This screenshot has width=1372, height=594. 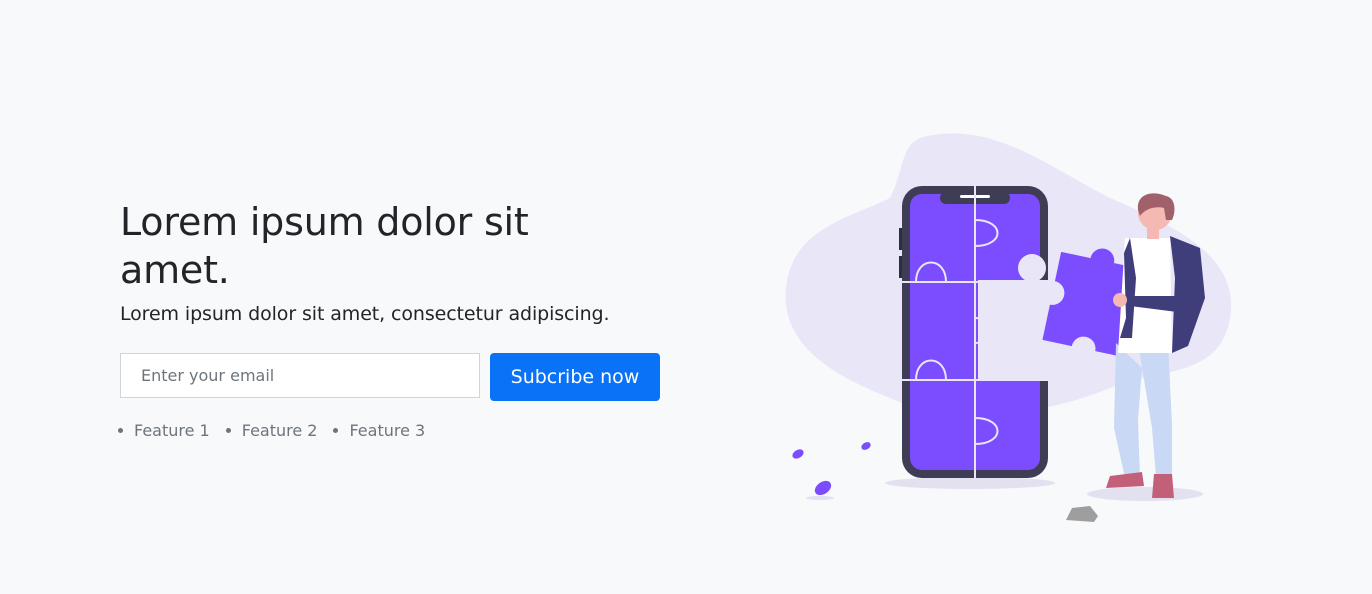 I want to click on feature-label: Feature 1, so click(x=172, y=430).